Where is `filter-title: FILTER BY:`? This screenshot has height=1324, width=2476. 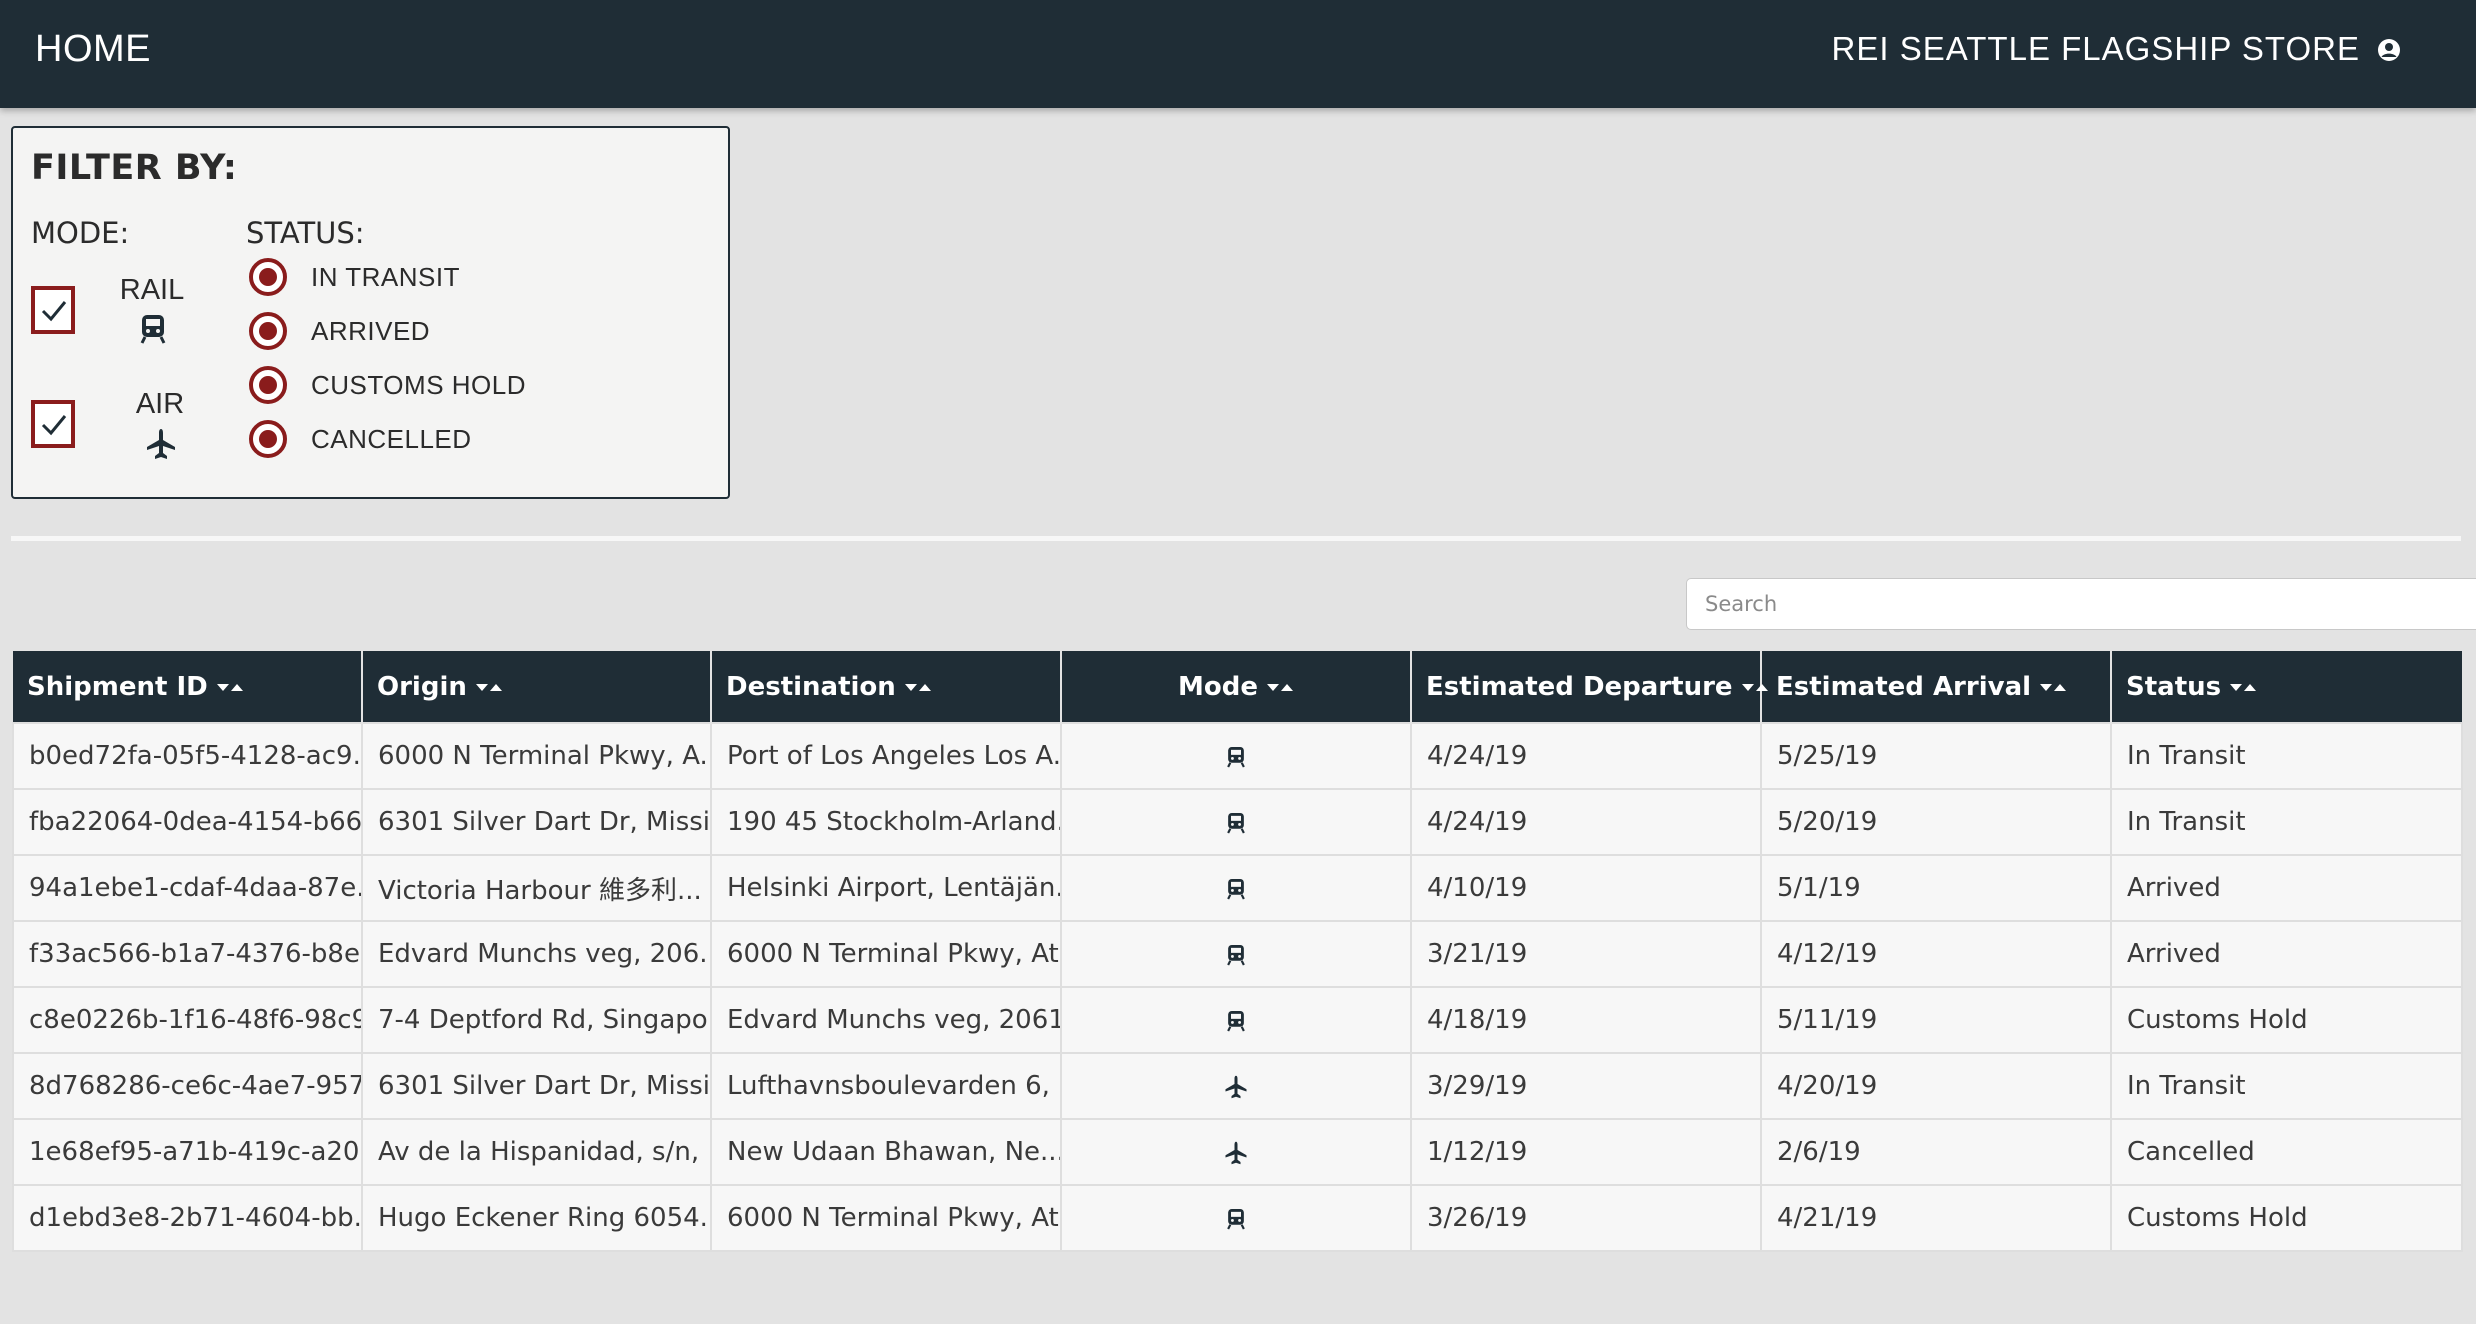 filter-title: FILTER BY: is located at coordinates (134, 168).